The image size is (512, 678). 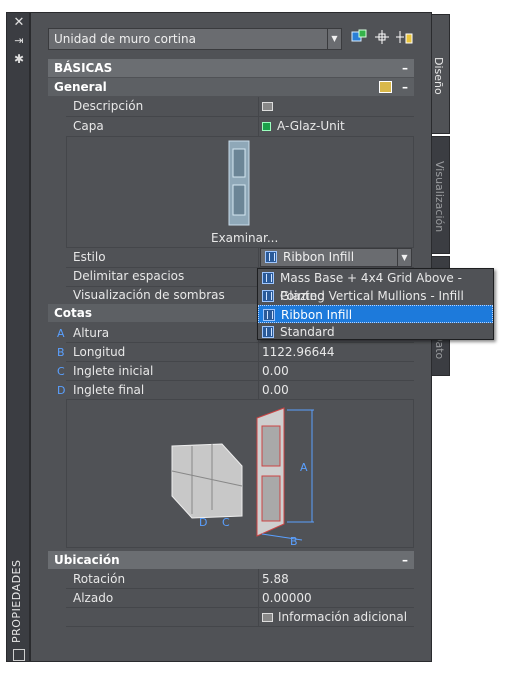 What do you see at coordinates (231, 390) in the screenshot?
I see `row-inglete-final: D Inglete final 0.00` at bounding box center [231, 390].